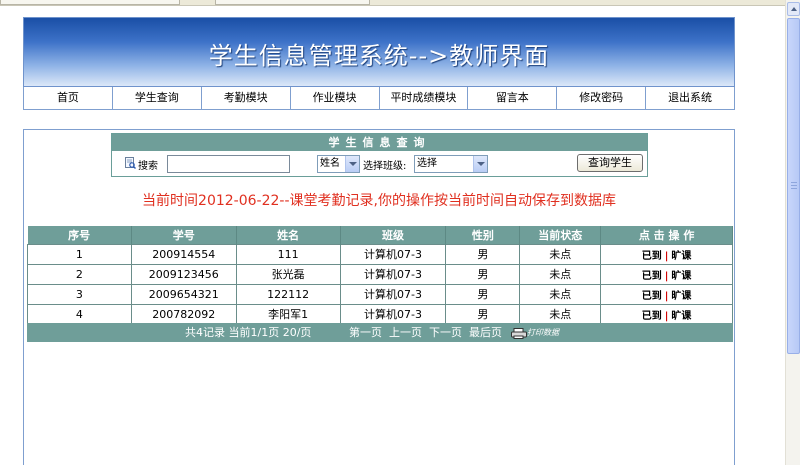  What do you see at coordinates (79, 314) in the screenshot?
I see `cell-no: 4` at bounding box center [79, 314].